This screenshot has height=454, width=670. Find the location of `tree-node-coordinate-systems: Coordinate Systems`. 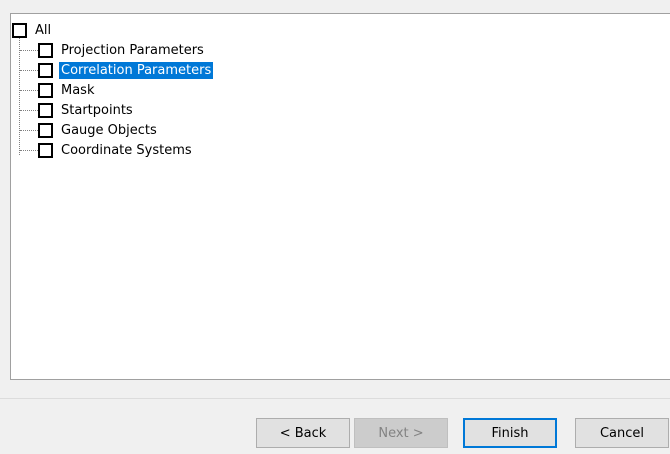

tree-node-coordinate-systems: Coordinate Systems is located at coordinates (116, 150).